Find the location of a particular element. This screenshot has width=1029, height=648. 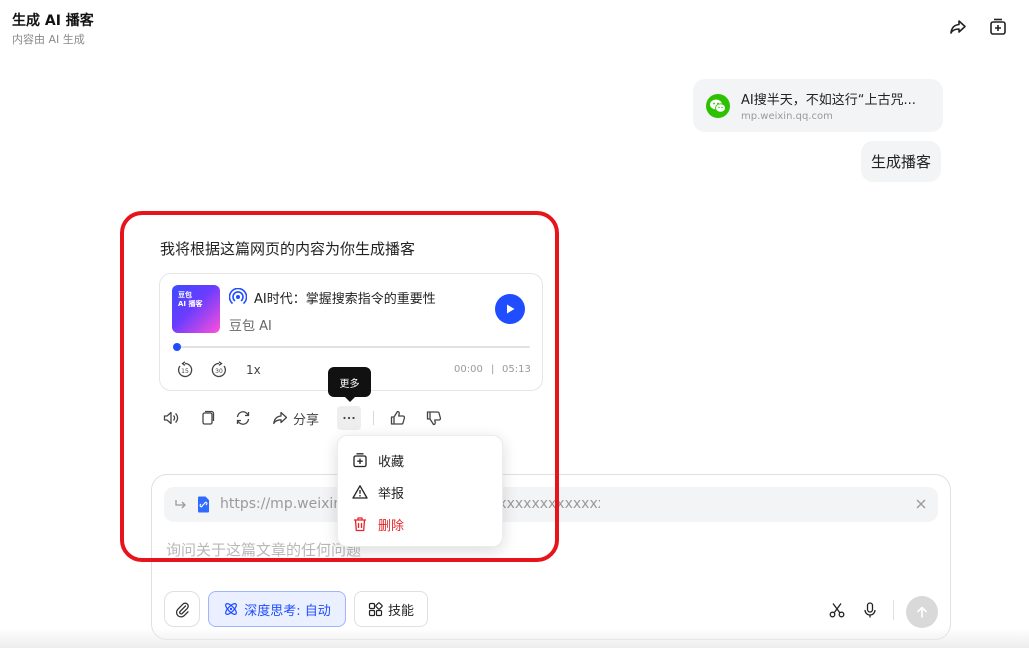

skills-label: 技能 is located at coordinates (400, 611).